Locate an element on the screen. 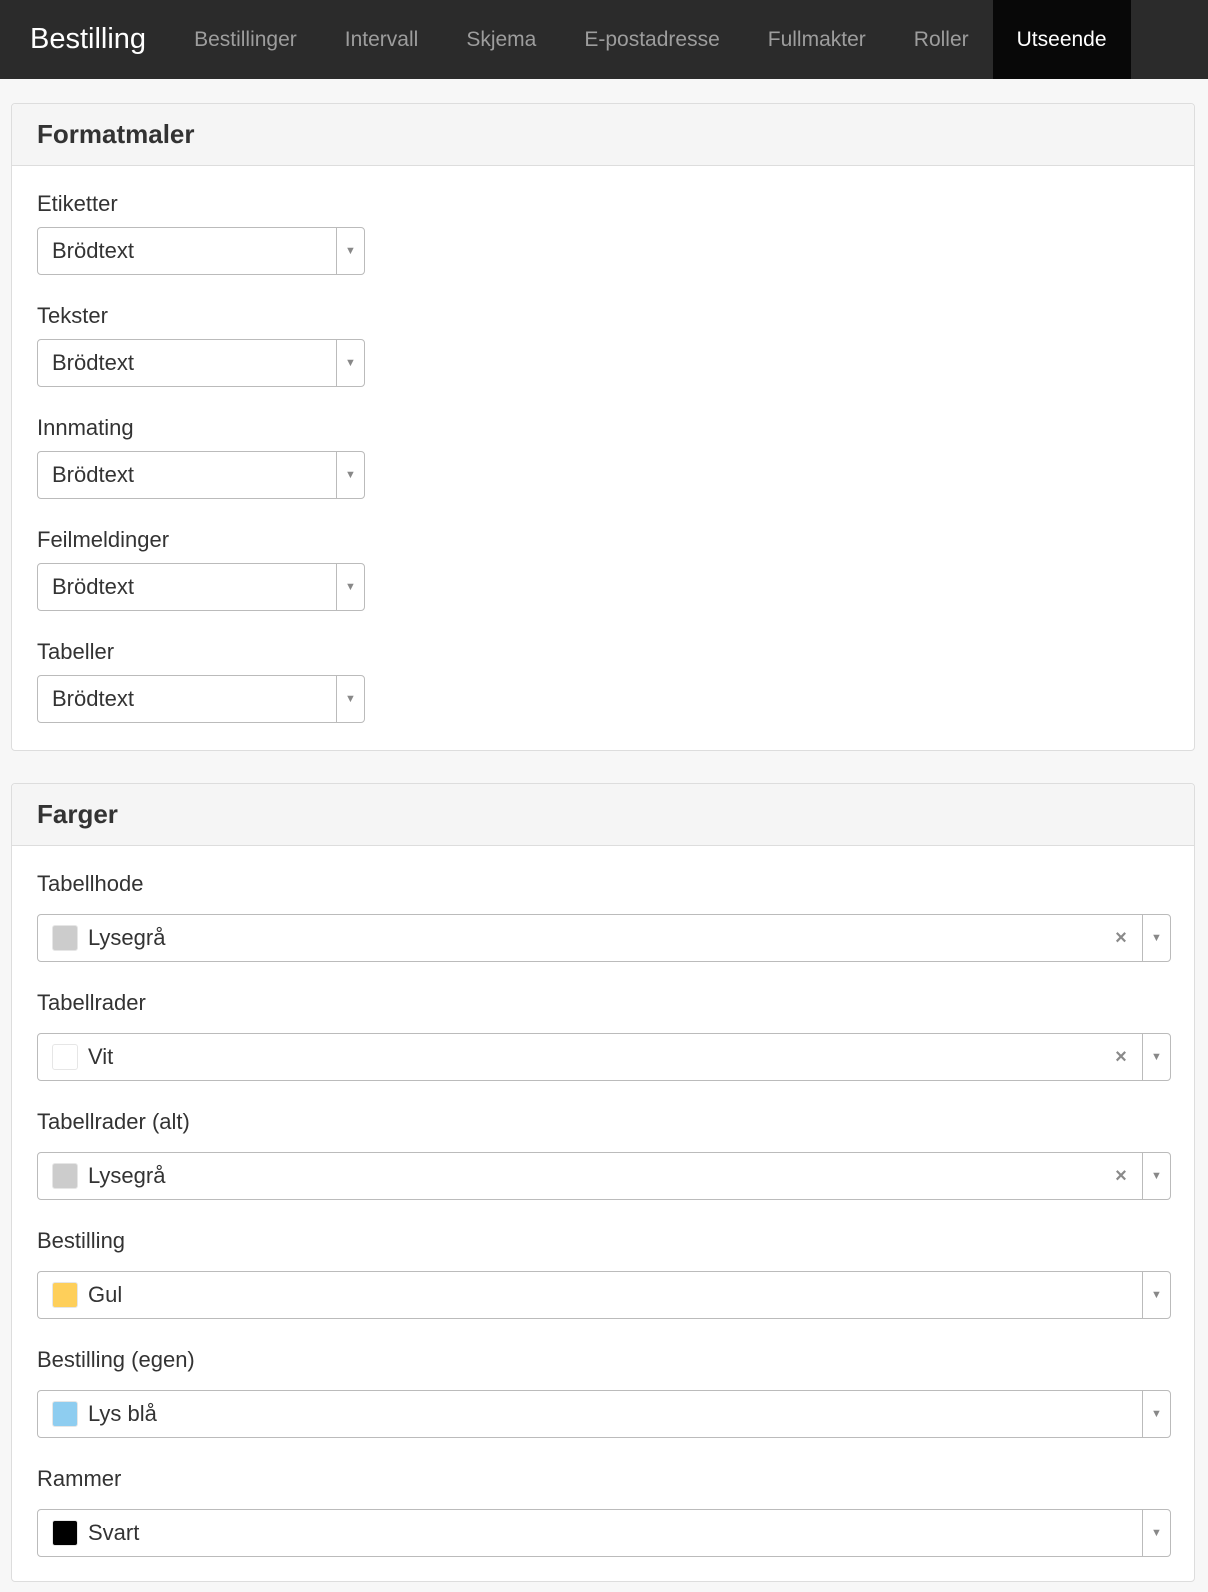  nav-item-utseende: Utseende is located at coordinates (1061, 39).